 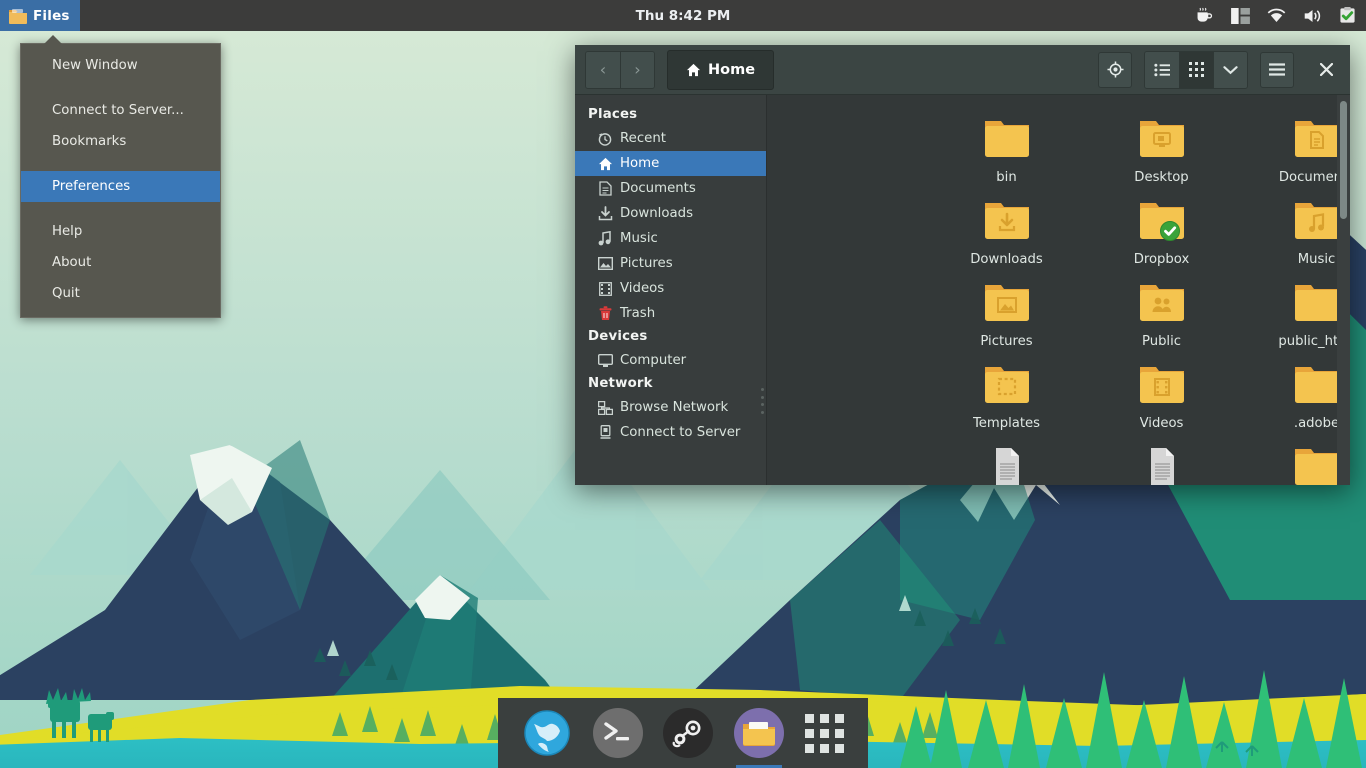 What do you see at coordinates (605, 164) in the screenshot?
I see `home-icon` at bounding box center [605, 164].